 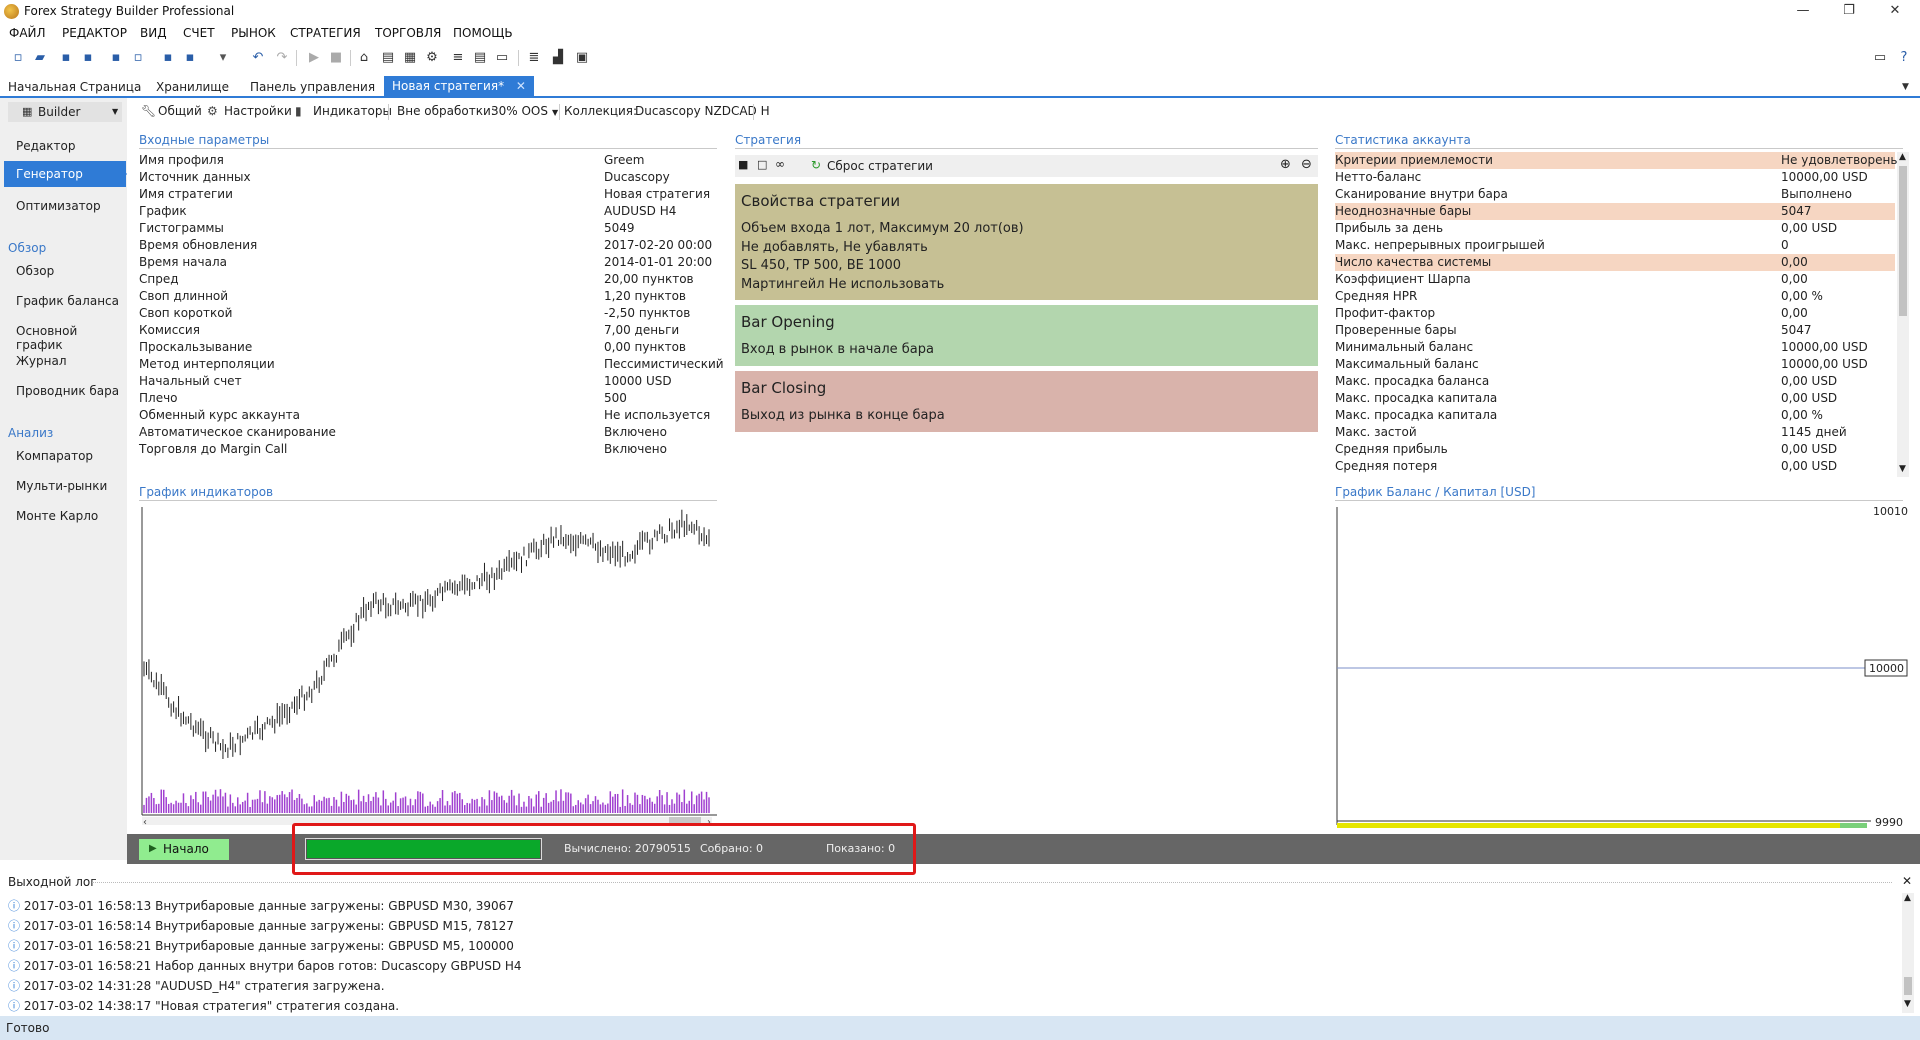 I want to click on stats-scroll-thumb, so click(x=1903, y=241).